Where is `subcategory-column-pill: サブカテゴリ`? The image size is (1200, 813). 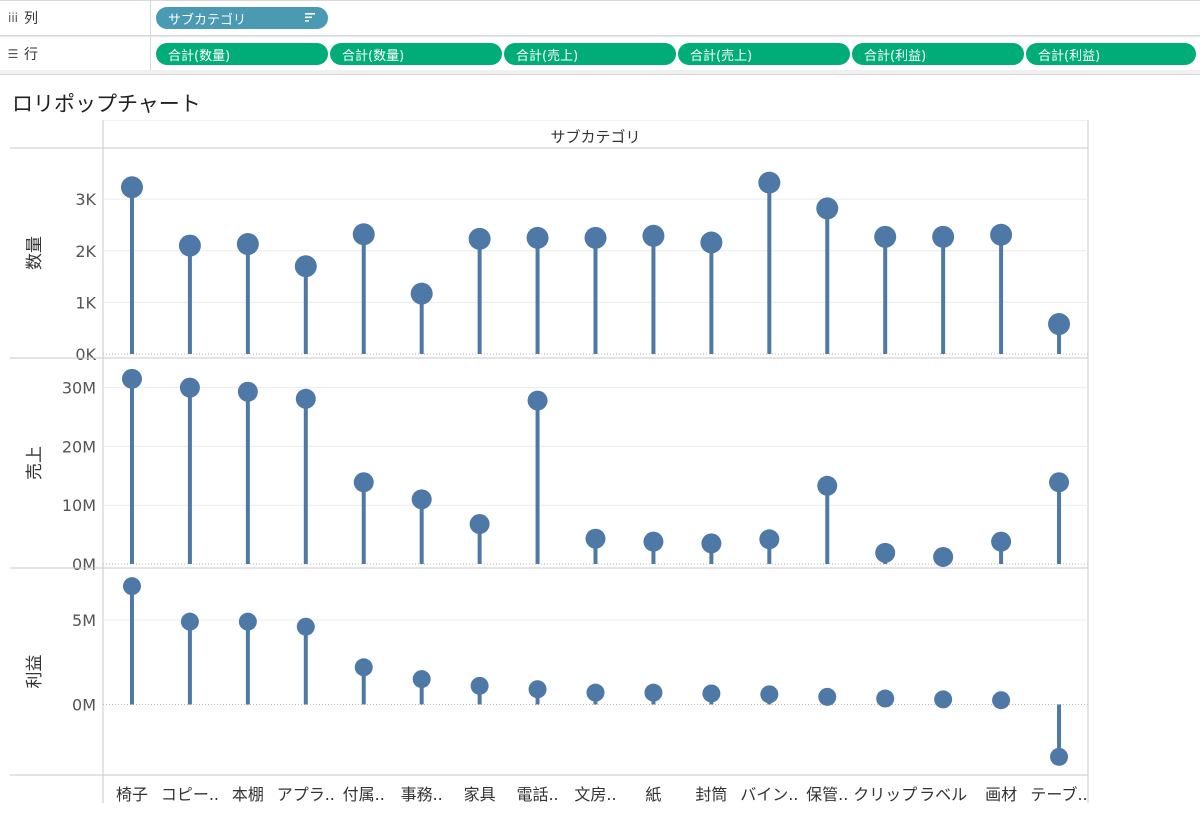 subcategory-column-pill: サブカテゴリ is located at coordinates (242, 18).